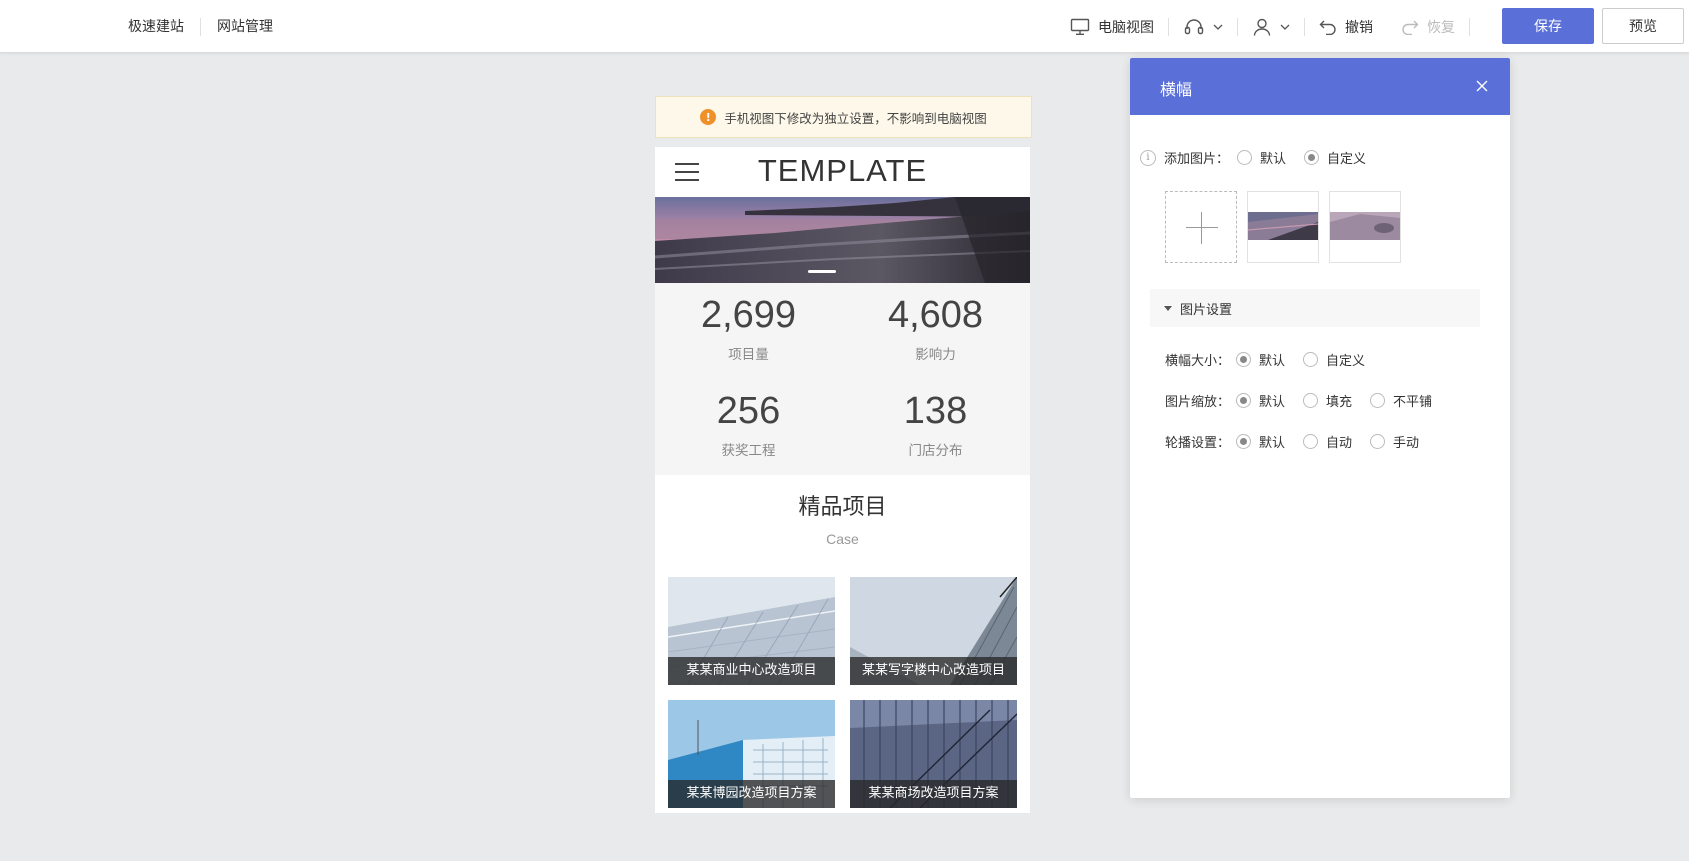 The image size is (1689, 861). What do you see at coordinates (751, 754) in the screenshot?
I see `project-card: 某某博园改造项目方案` at bounding box center [751, 754].